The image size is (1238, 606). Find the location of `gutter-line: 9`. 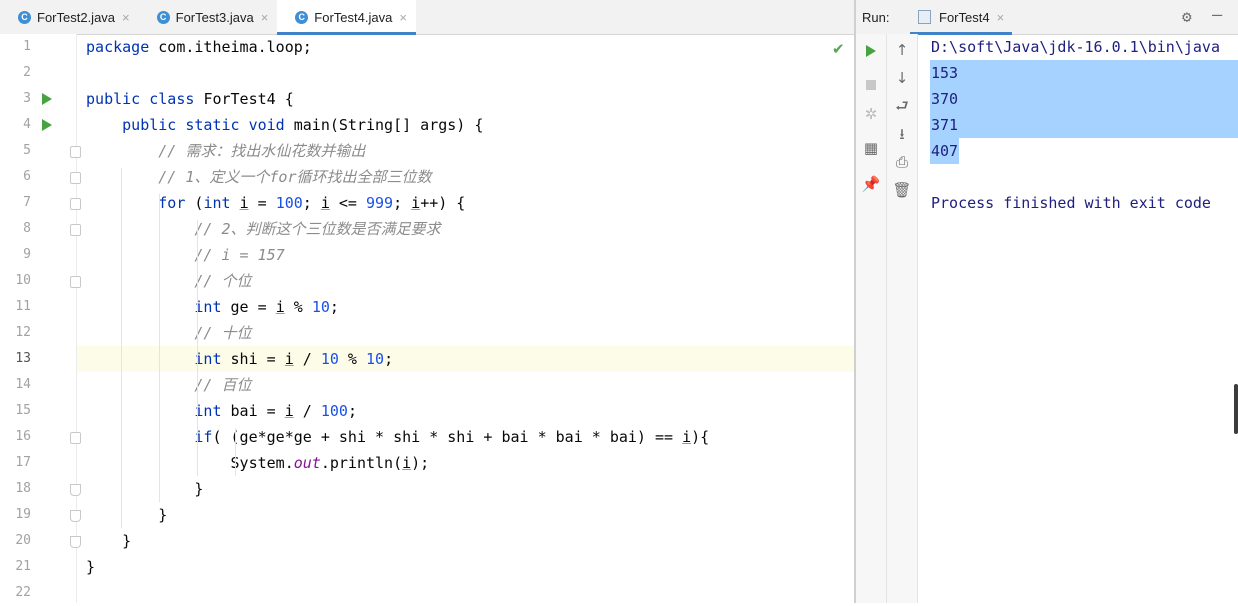

gutter-line: 9 is located at coordinates (38, 255).